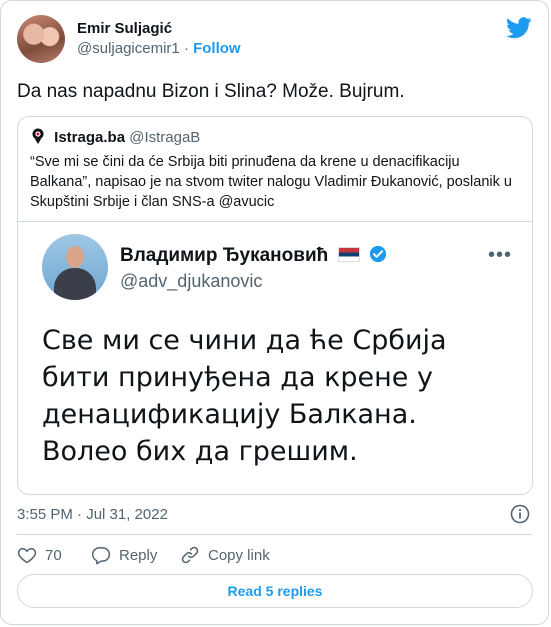  I want to click on quoted-author-handle: @IstragaB, so click(165, 137).